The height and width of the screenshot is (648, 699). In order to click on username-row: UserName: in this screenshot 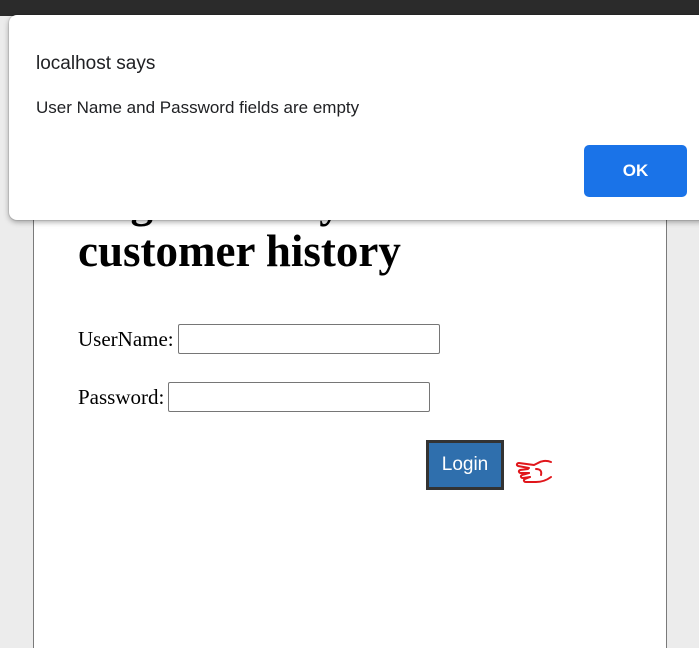, I will do `click(259, 339)`.